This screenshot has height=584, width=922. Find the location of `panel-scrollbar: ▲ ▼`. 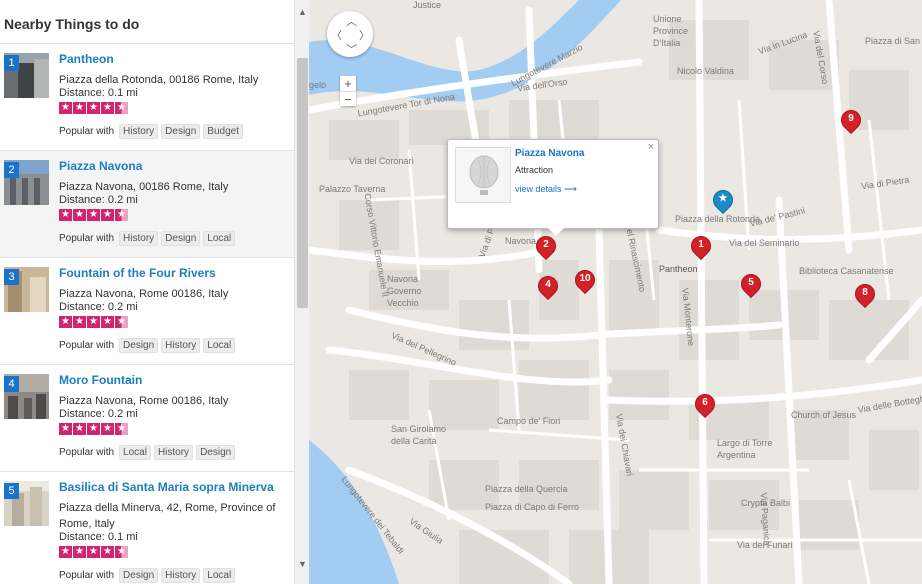

panel-scrollbar: ▲ ▼ is located at coordinates (301, 292).